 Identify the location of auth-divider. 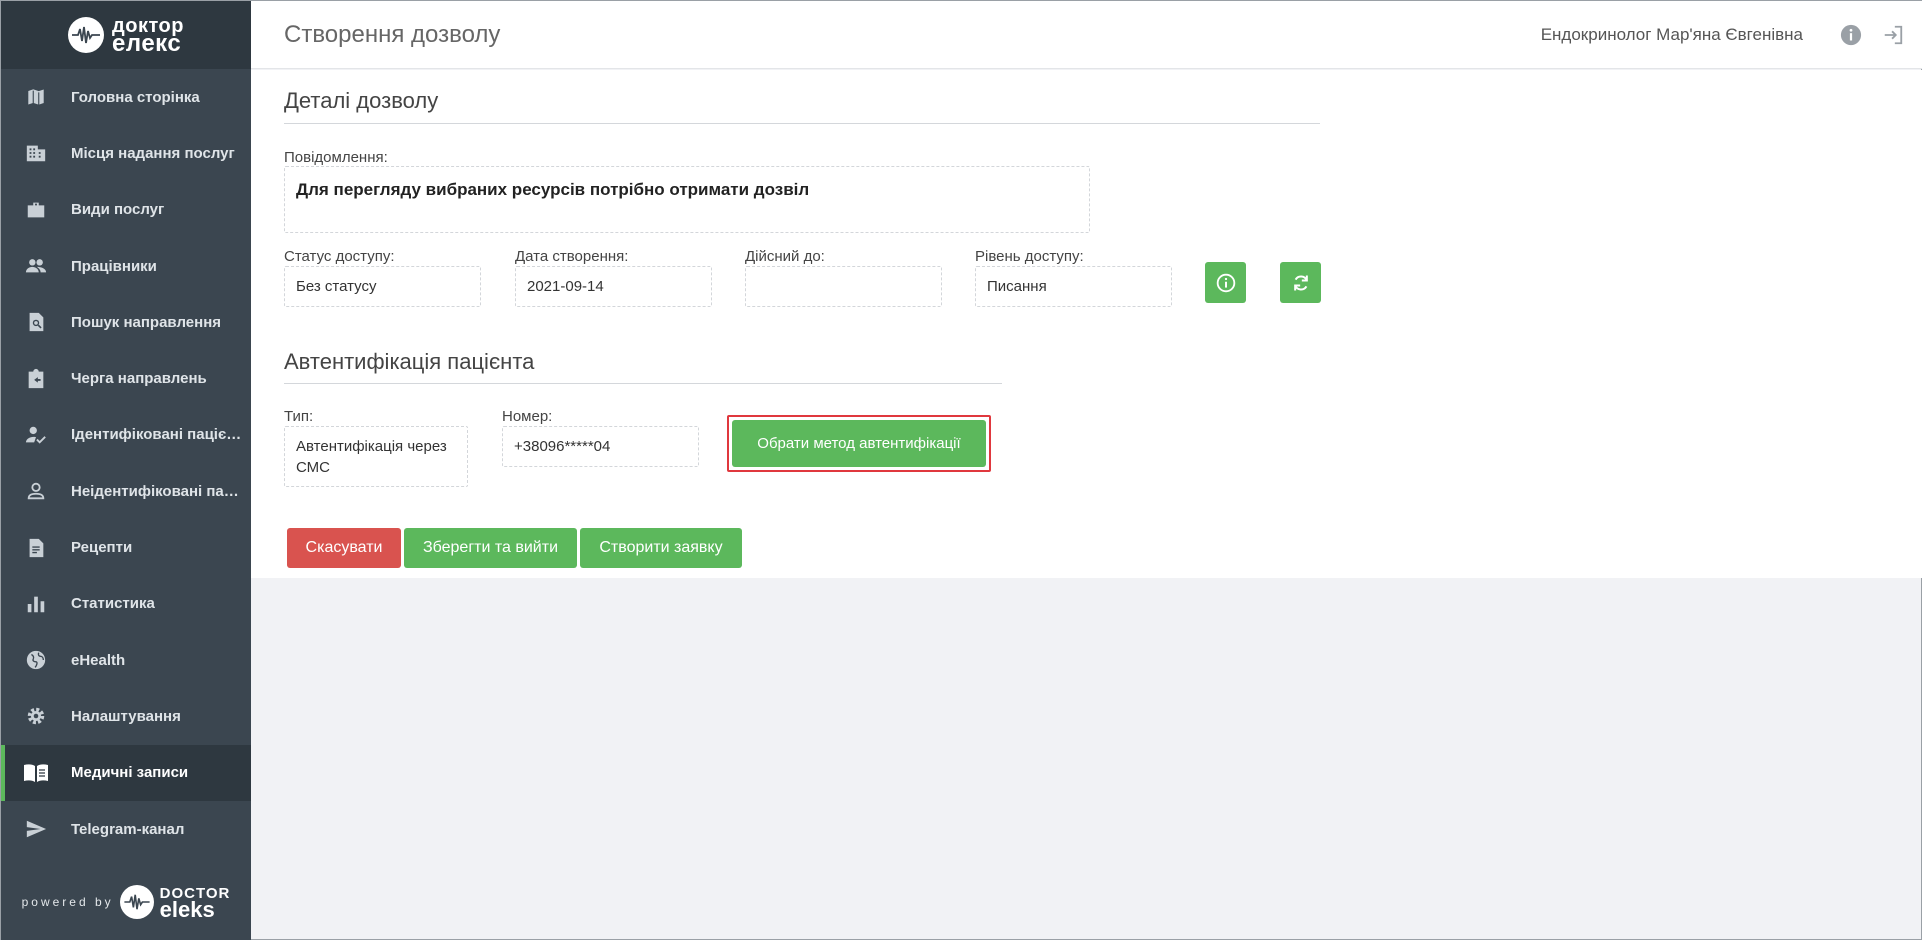
(643, 383).